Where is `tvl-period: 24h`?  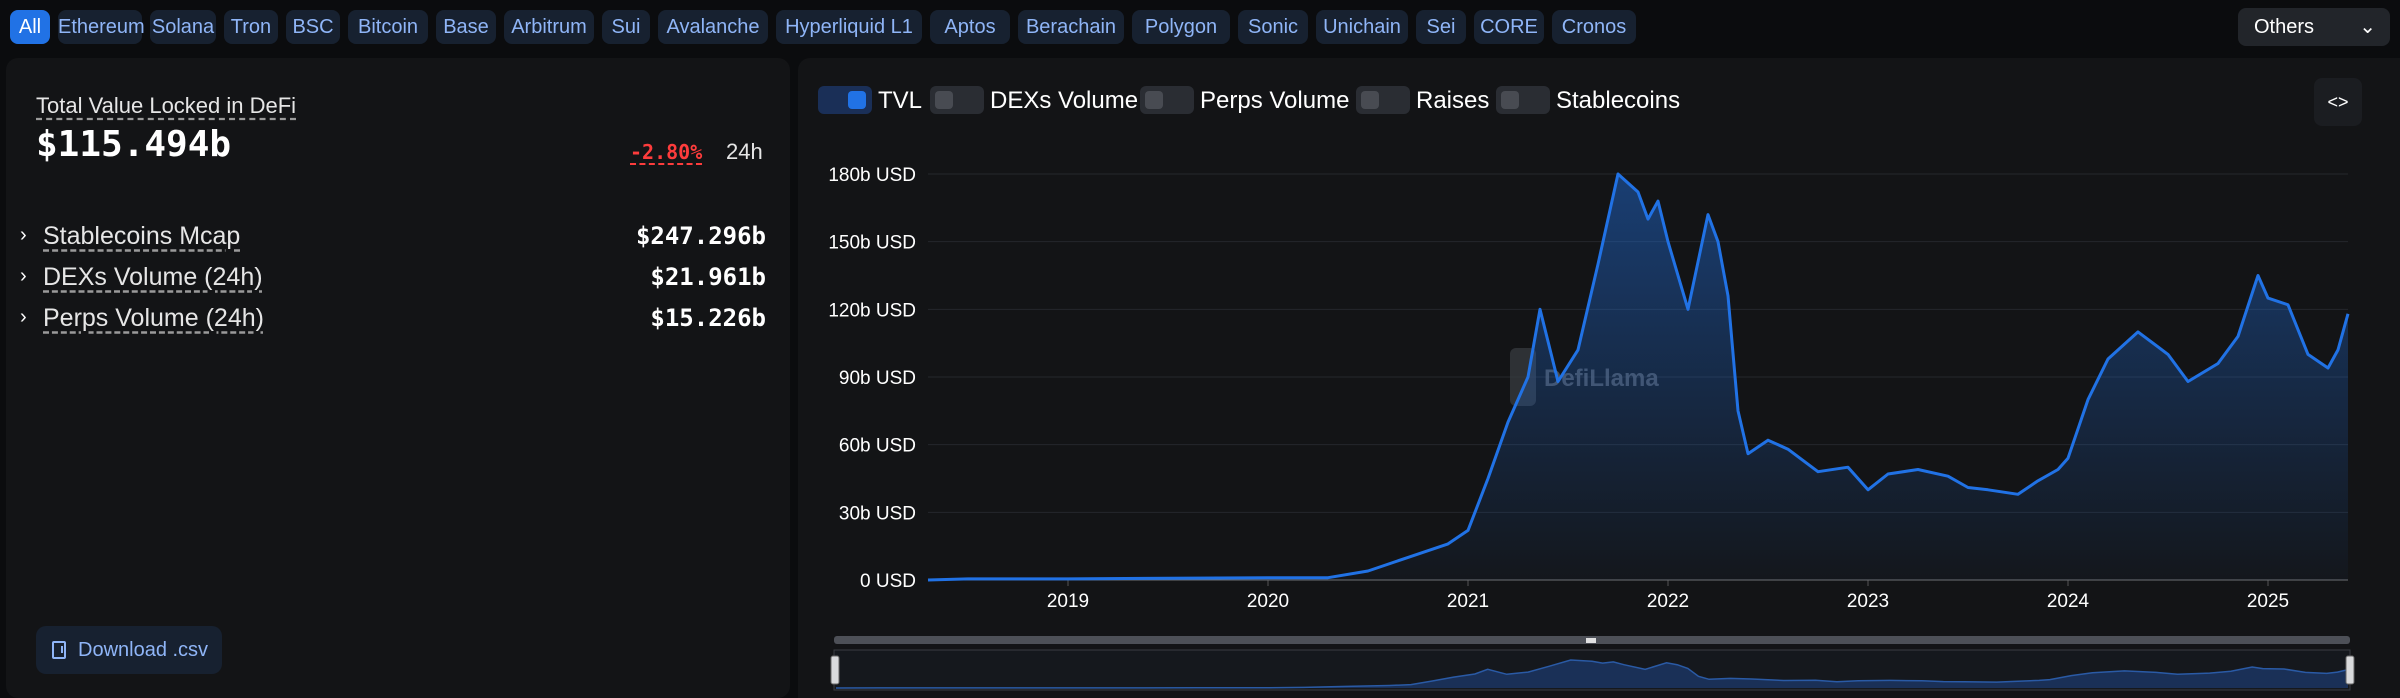 tvl-period: 24h is located at coordinates (744, 151).